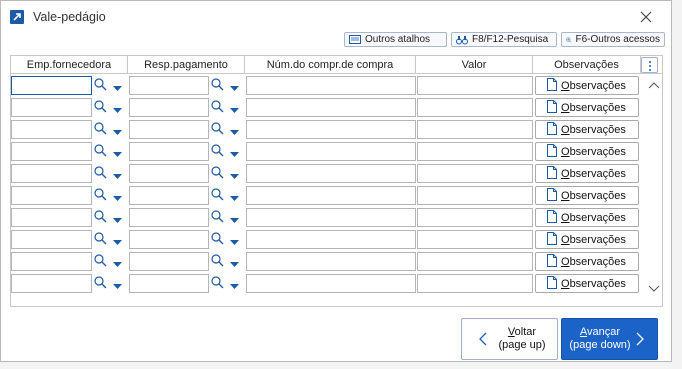 This screenshot has width=682, height=369. I want to click on outros-atalhos-button: Outros atalhos, so click(395, 39).